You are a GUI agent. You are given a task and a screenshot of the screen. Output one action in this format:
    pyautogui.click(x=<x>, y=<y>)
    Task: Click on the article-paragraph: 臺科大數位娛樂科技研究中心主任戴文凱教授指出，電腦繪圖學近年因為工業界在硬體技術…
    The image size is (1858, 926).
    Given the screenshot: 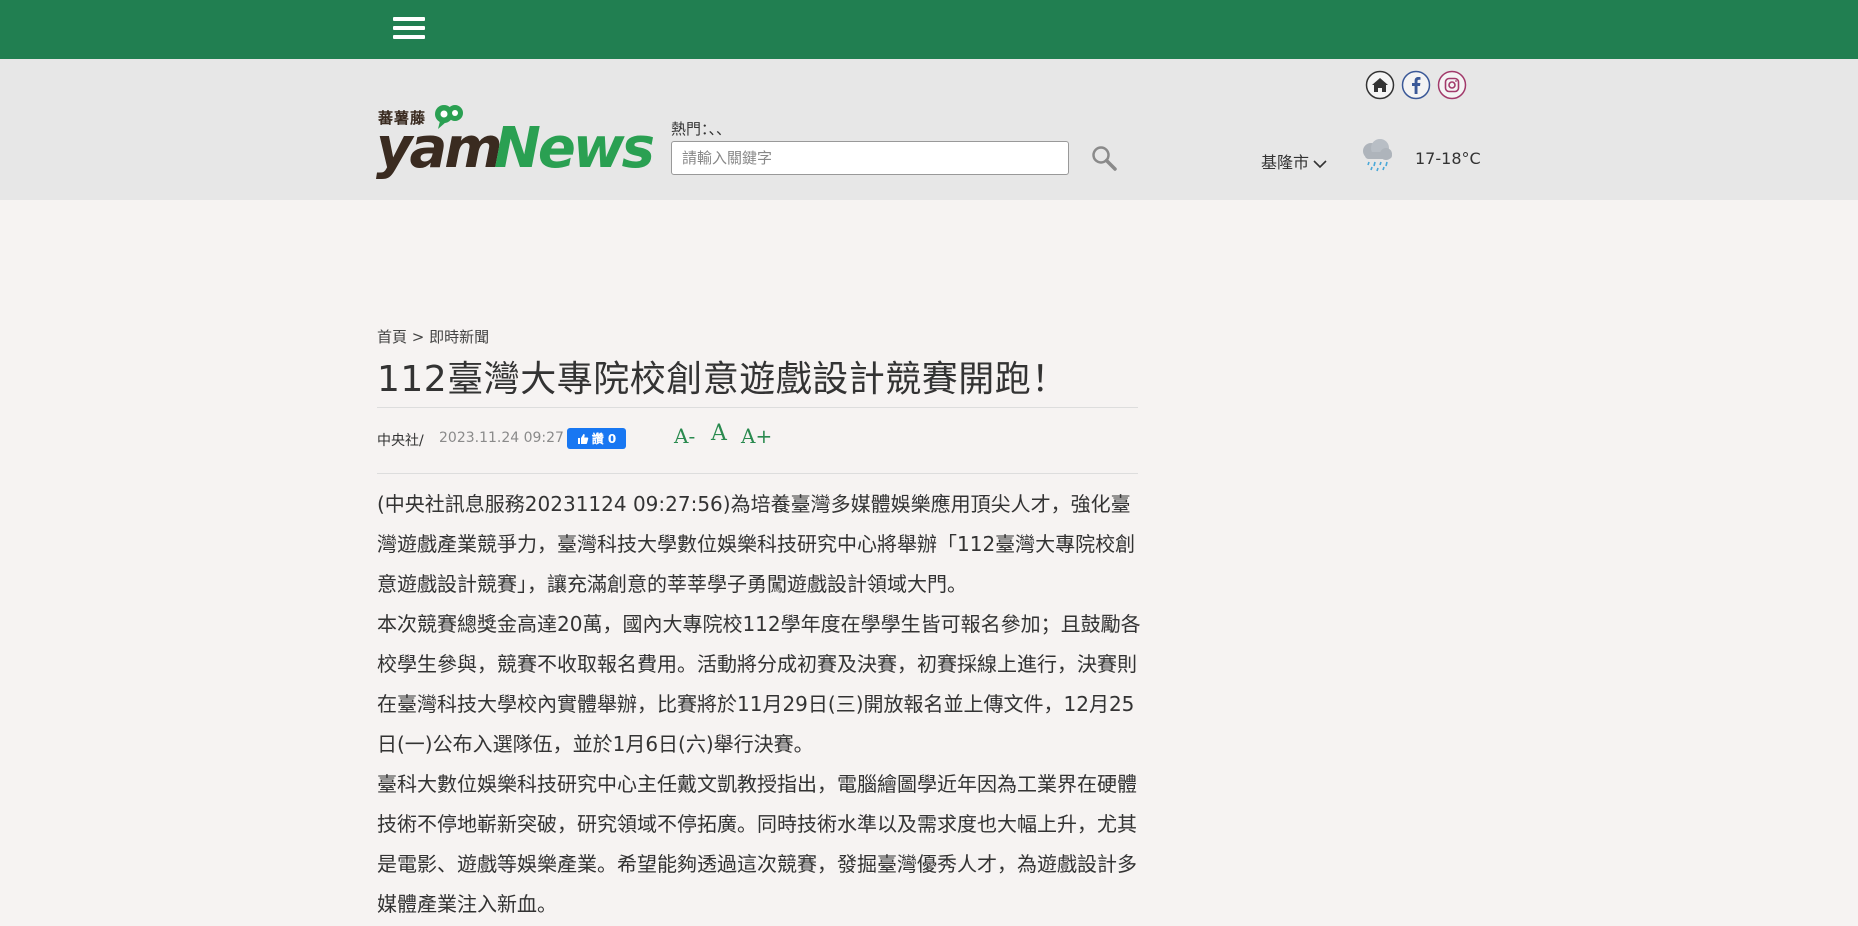 What is the action you would take?
    pyautogui.click(x=757, y=844)
    